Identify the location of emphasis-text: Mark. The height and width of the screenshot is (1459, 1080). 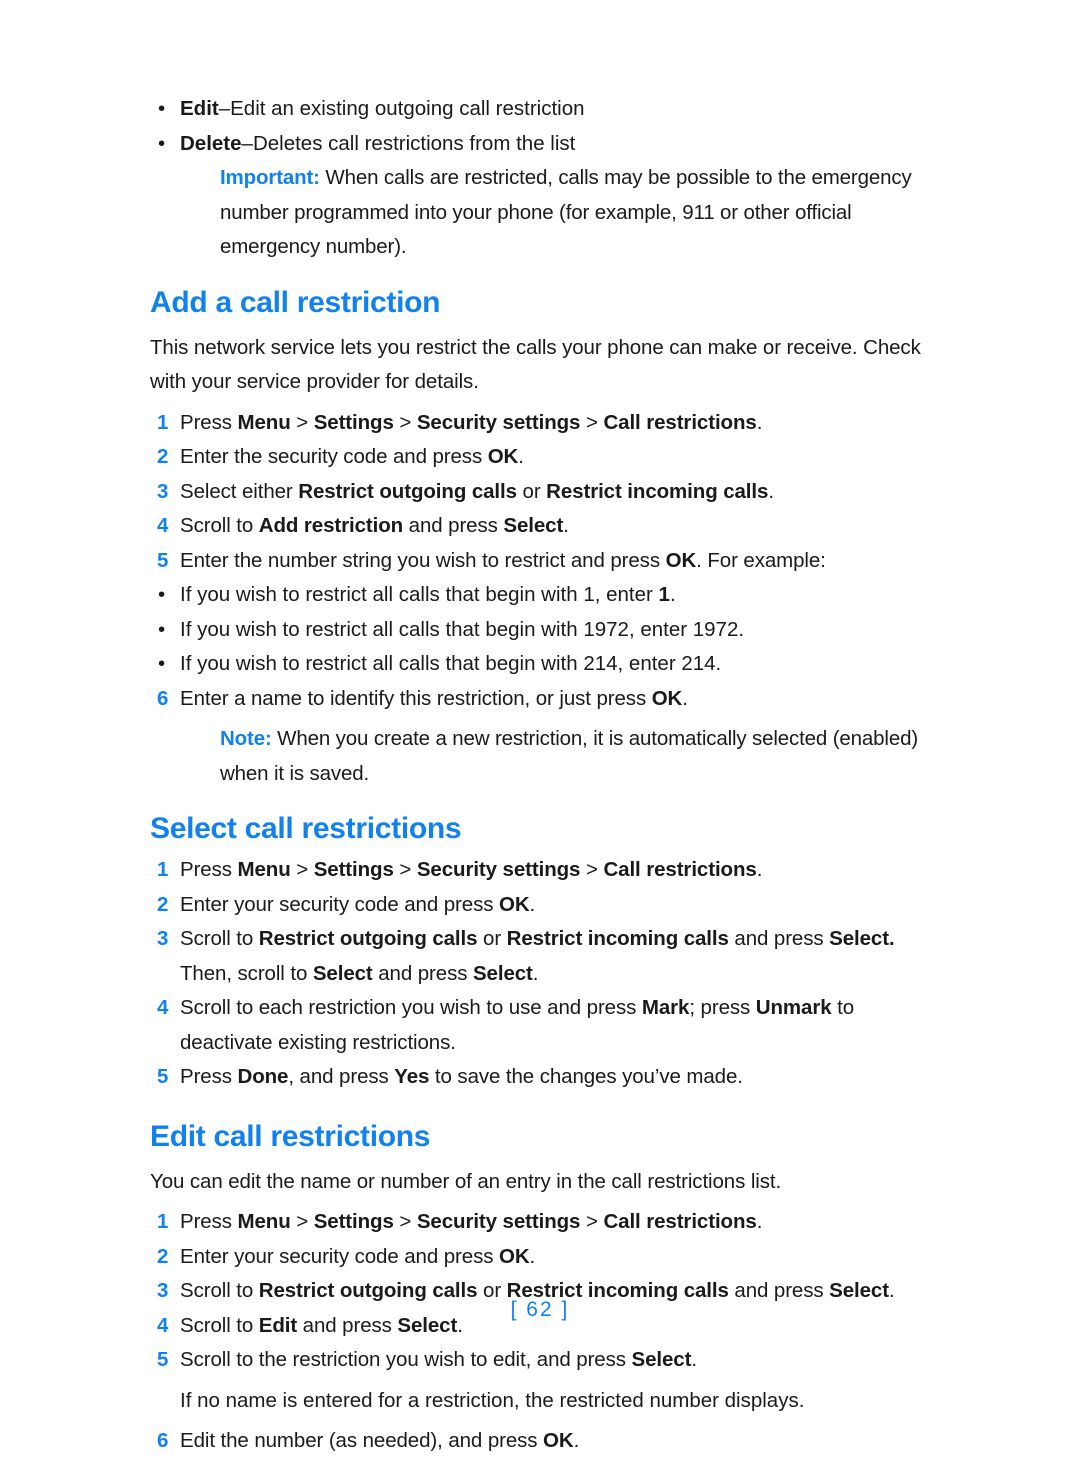
(665, 1007).